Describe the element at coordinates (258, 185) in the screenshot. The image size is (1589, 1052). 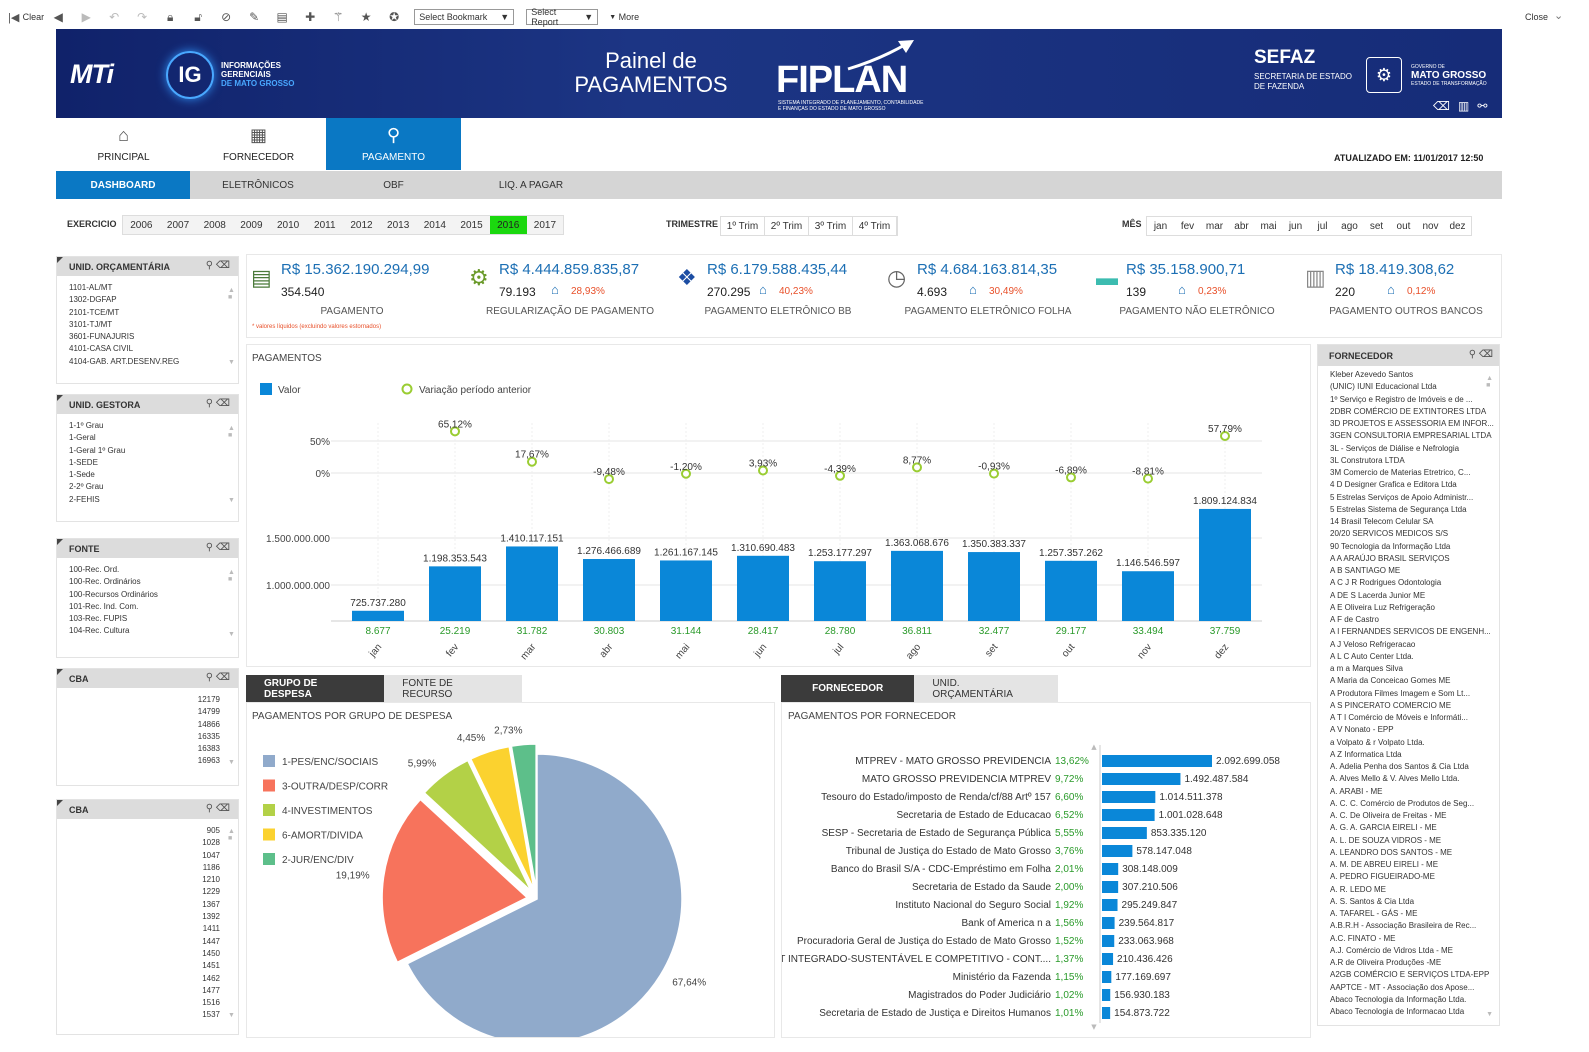
I see `subtab-eletronicos: ELETRÔNICOS` at that location.